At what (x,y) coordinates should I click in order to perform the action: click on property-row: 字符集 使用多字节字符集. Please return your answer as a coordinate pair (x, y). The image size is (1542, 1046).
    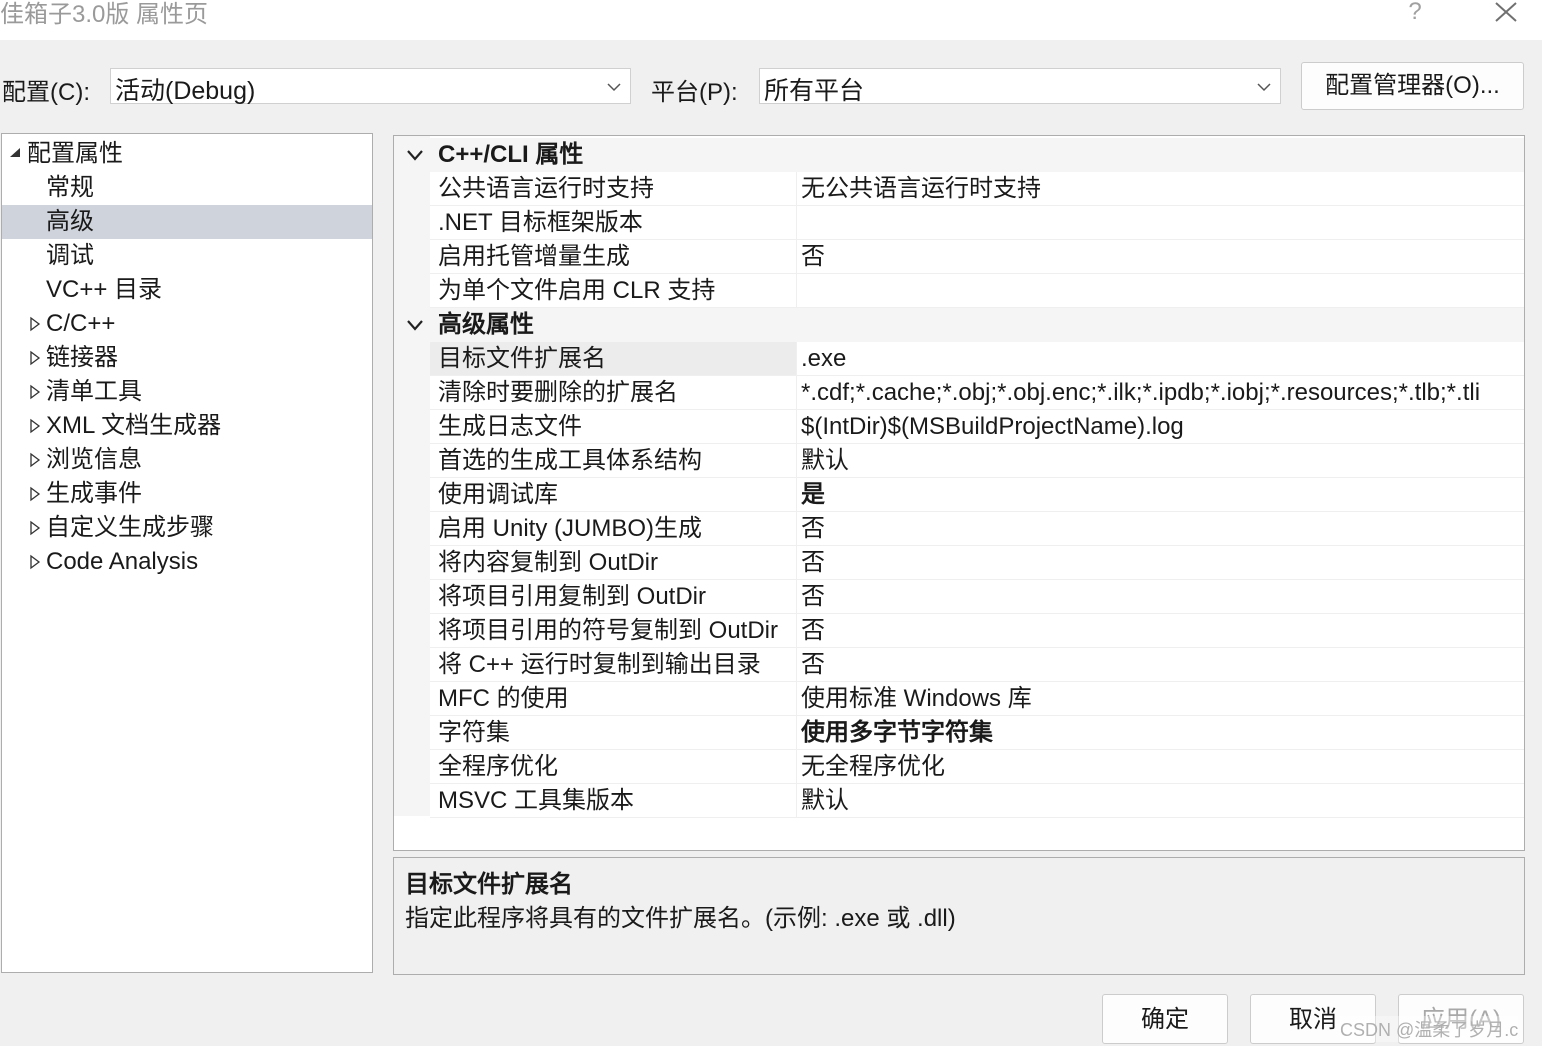
    Looking at the image, I should click on (977, 733).